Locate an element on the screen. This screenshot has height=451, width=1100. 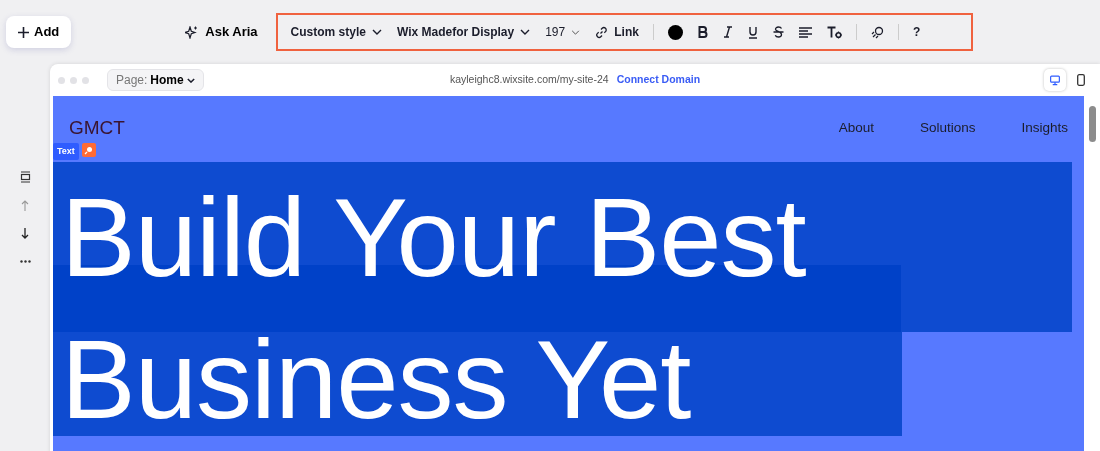
desktop-icon is located at coordinates (1055, 80).